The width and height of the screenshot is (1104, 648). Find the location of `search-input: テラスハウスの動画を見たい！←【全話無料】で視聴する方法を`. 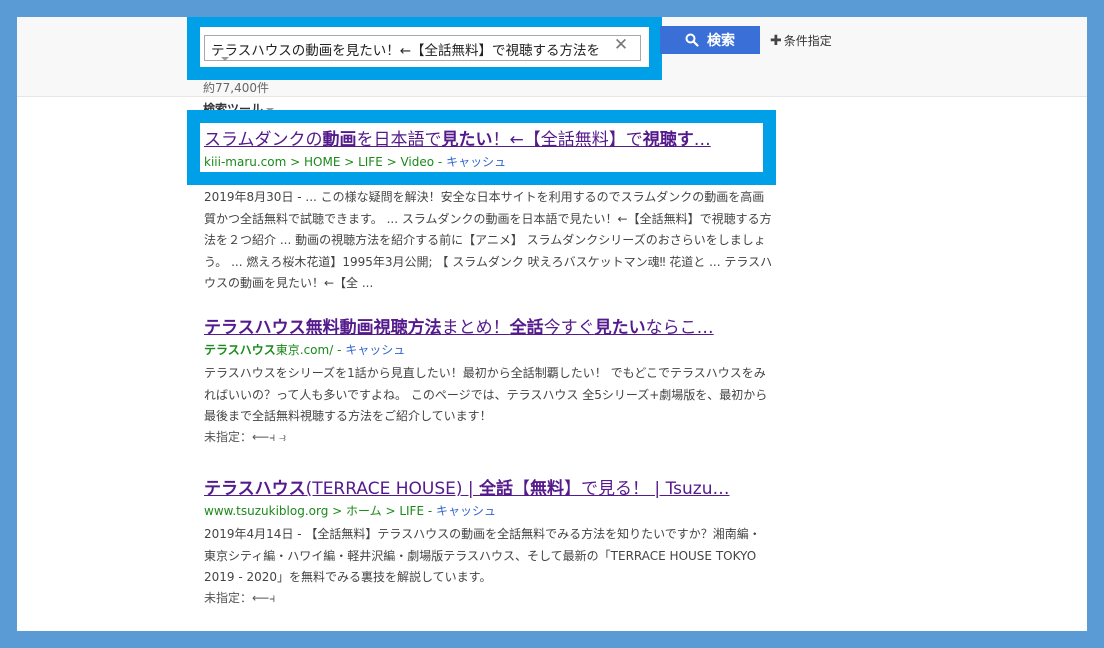

search-input: テラスハウスの動画を見たい！←【全話無料】で視聴する方法を is located at coordinates (422, 48).